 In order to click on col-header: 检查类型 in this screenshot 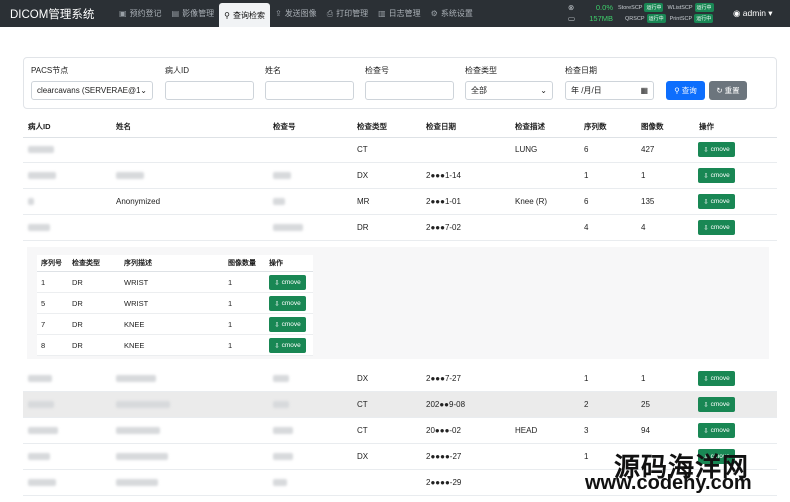, I will do `click(372, 126)`.